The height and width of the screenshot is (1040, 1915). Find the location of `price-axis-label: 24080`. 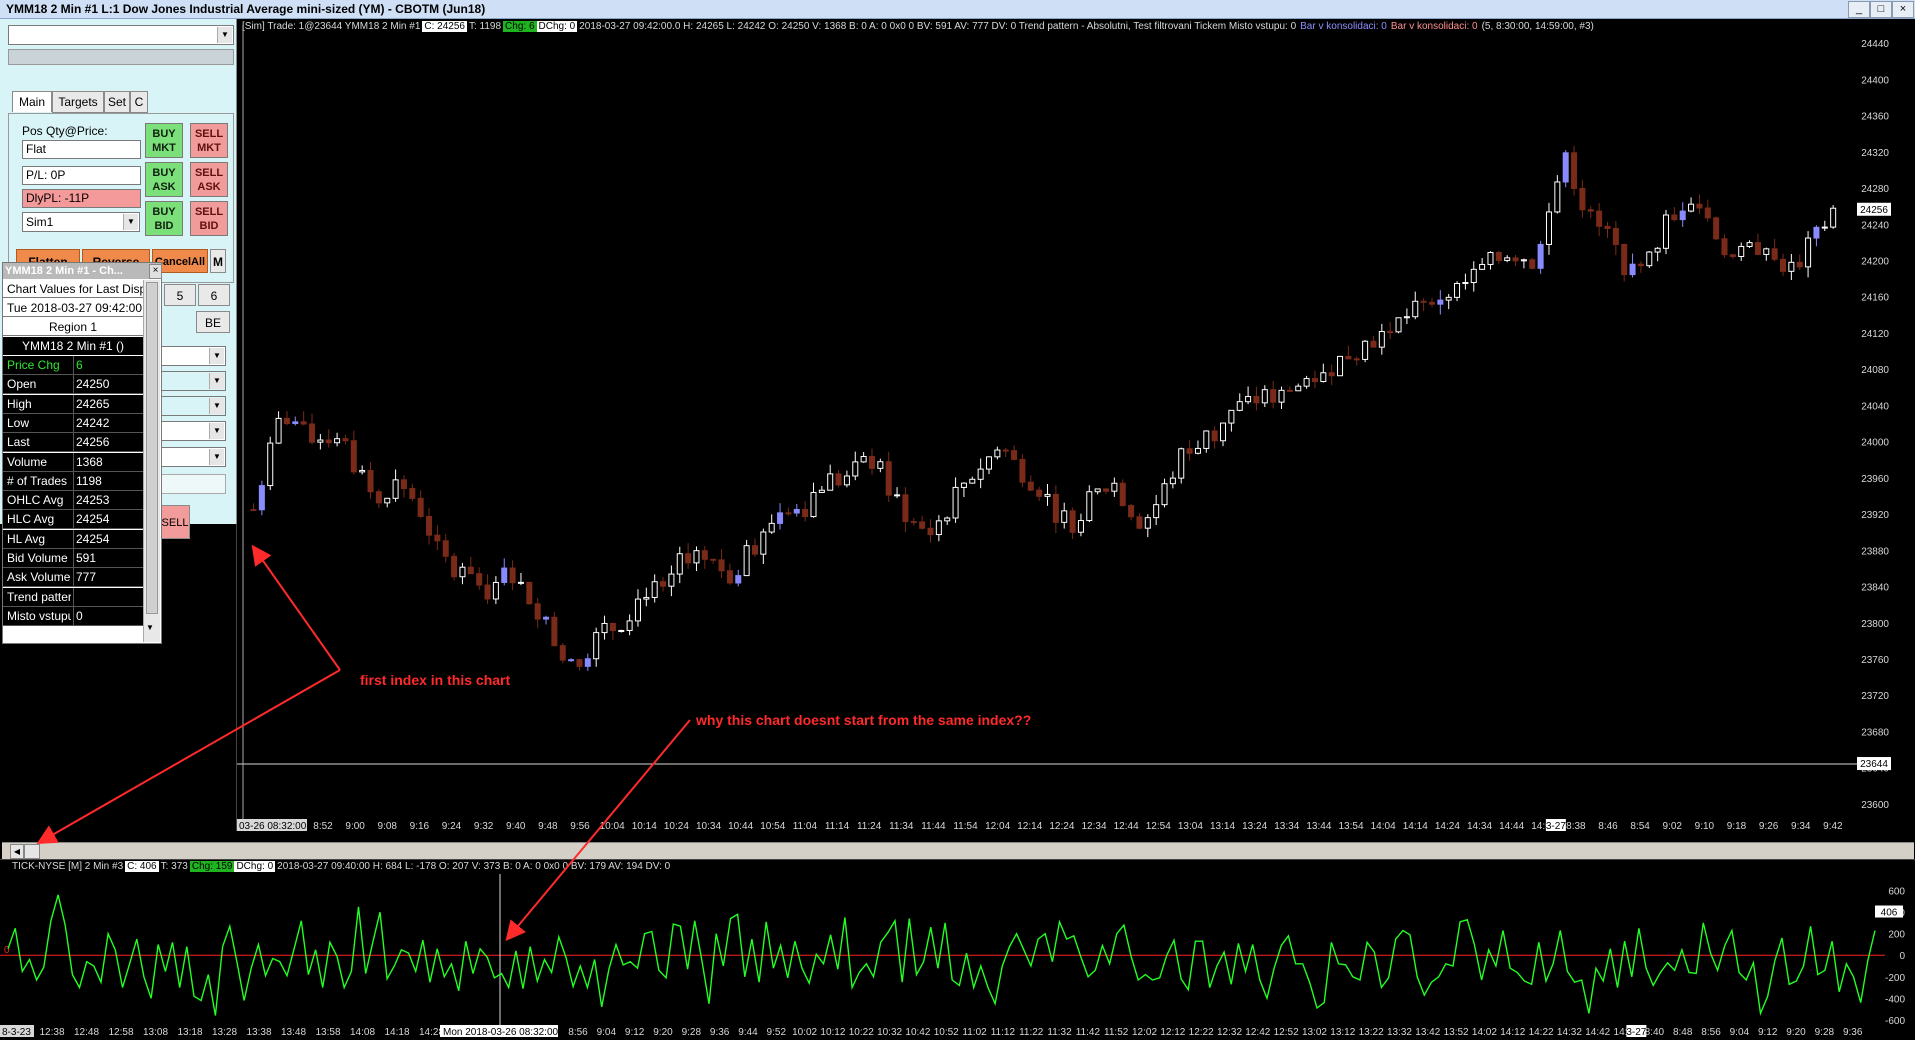

price-axis-label: 24080 is located at coordinates (1875, 370).